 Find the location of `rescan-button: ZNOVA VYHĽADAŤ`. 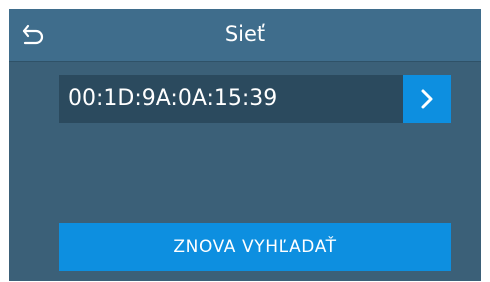

rescan-button: ZNOVA VYHĽADAŤ is located at coordinates (255, 247).